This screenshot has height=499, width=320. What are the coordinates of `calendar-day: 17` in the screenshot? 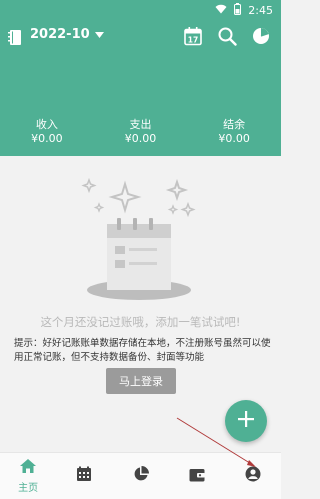 It's located at (193, 40).